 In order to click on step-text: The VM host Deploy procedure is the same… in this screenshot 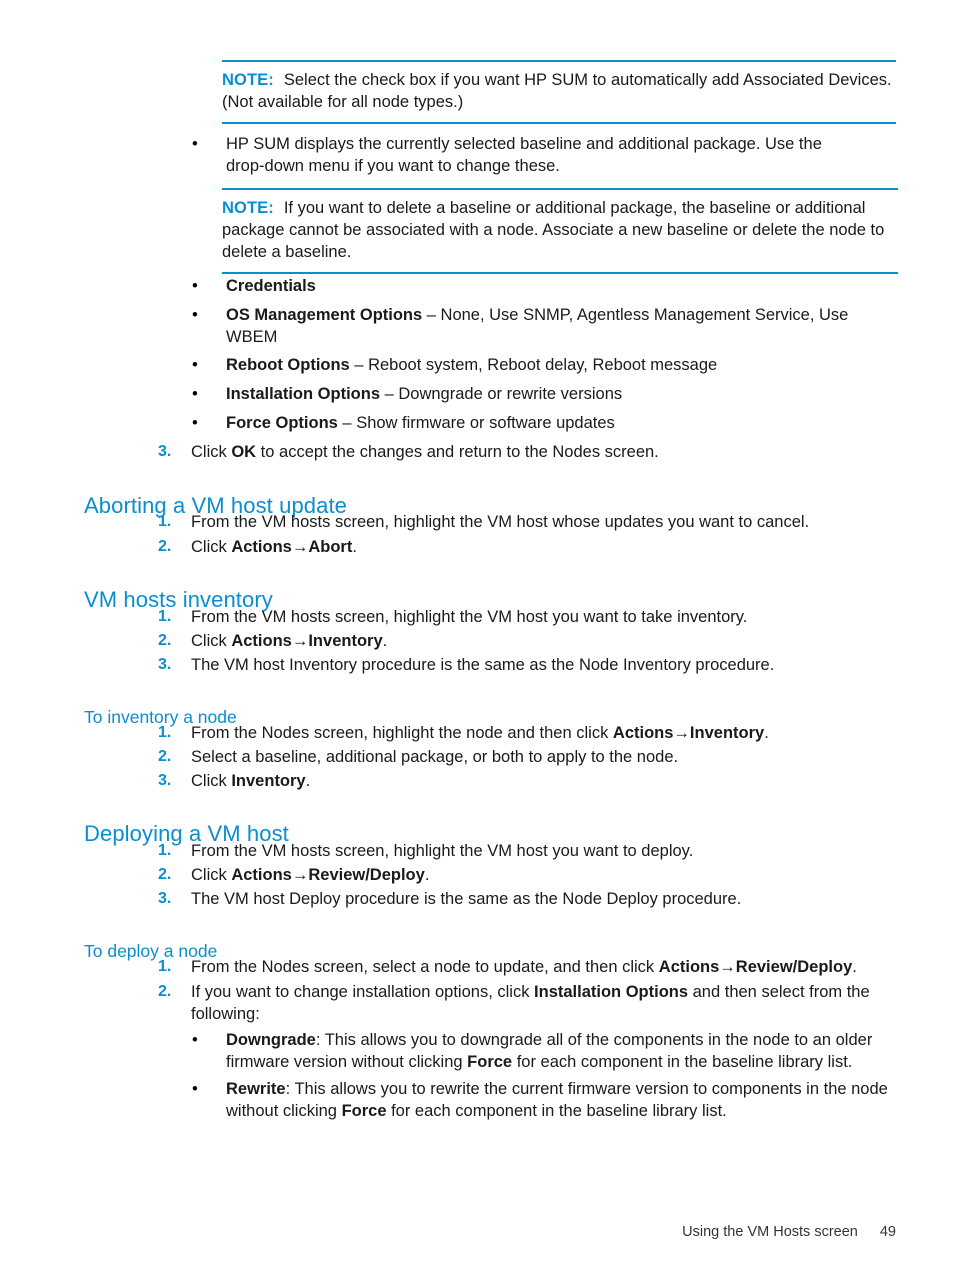, I will do `click(539, 899)`.